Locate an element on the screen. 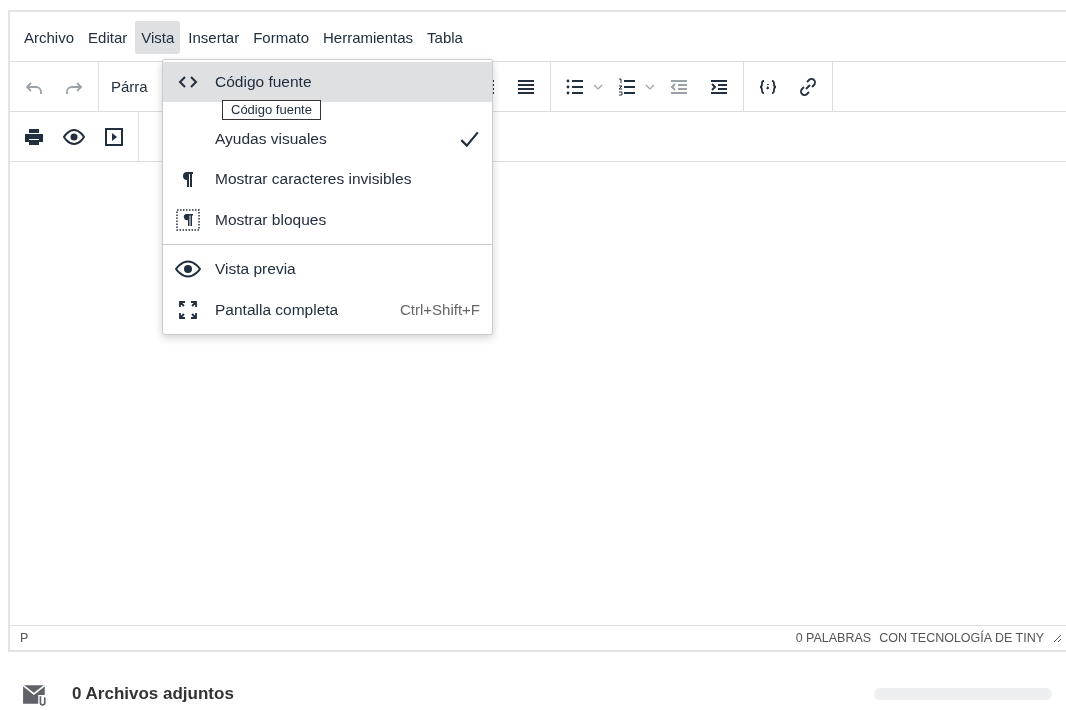 The image size is (1066, 710). menu-item-label: Pantalla completa is located at coordinates (277, 309).